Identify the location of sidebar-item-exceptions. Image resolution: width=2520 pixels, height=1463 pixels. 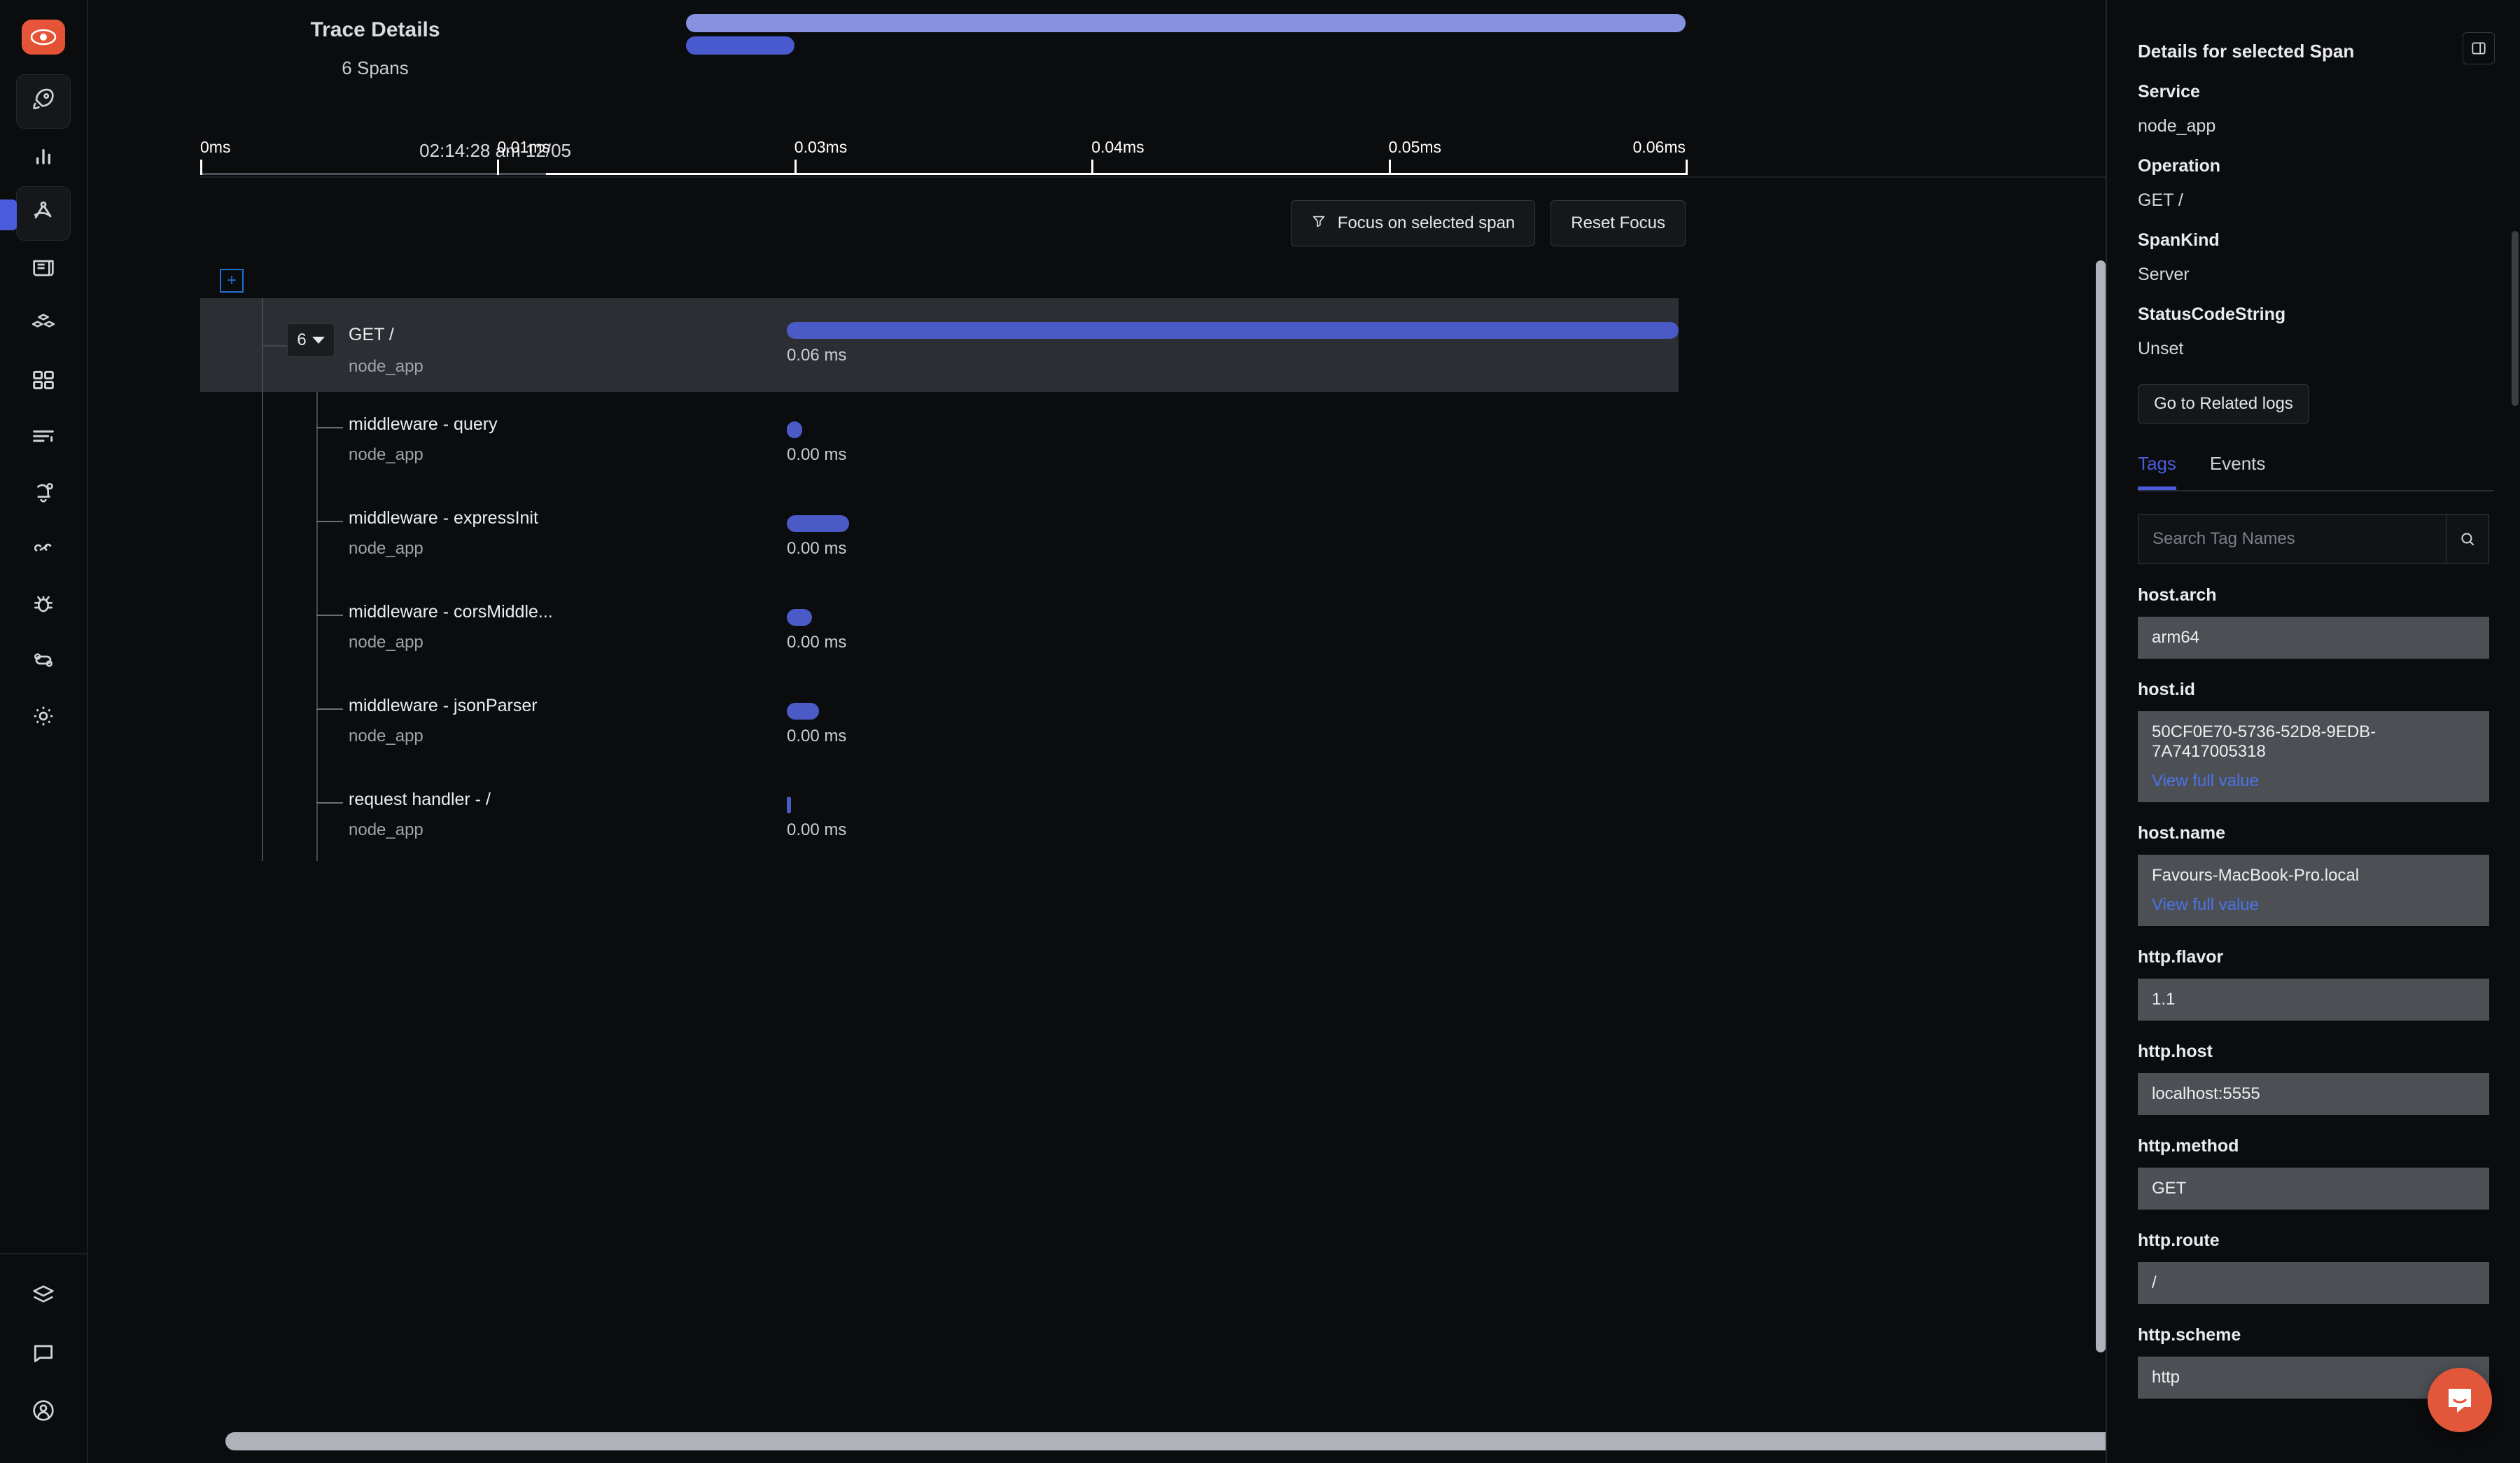
(43, 437).